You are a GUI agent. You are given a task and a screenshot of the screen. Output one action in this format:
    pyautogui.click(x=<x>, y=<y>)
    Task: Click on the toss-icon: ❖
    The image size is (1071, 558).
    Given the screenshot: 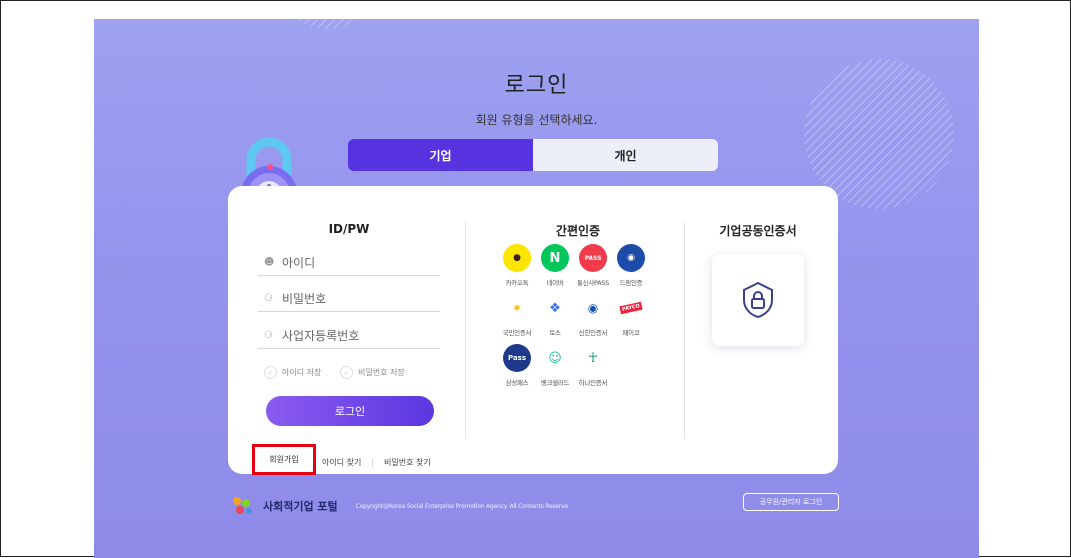 What is the action you would take?
    pyautogui.click(x=555, y=308)
    